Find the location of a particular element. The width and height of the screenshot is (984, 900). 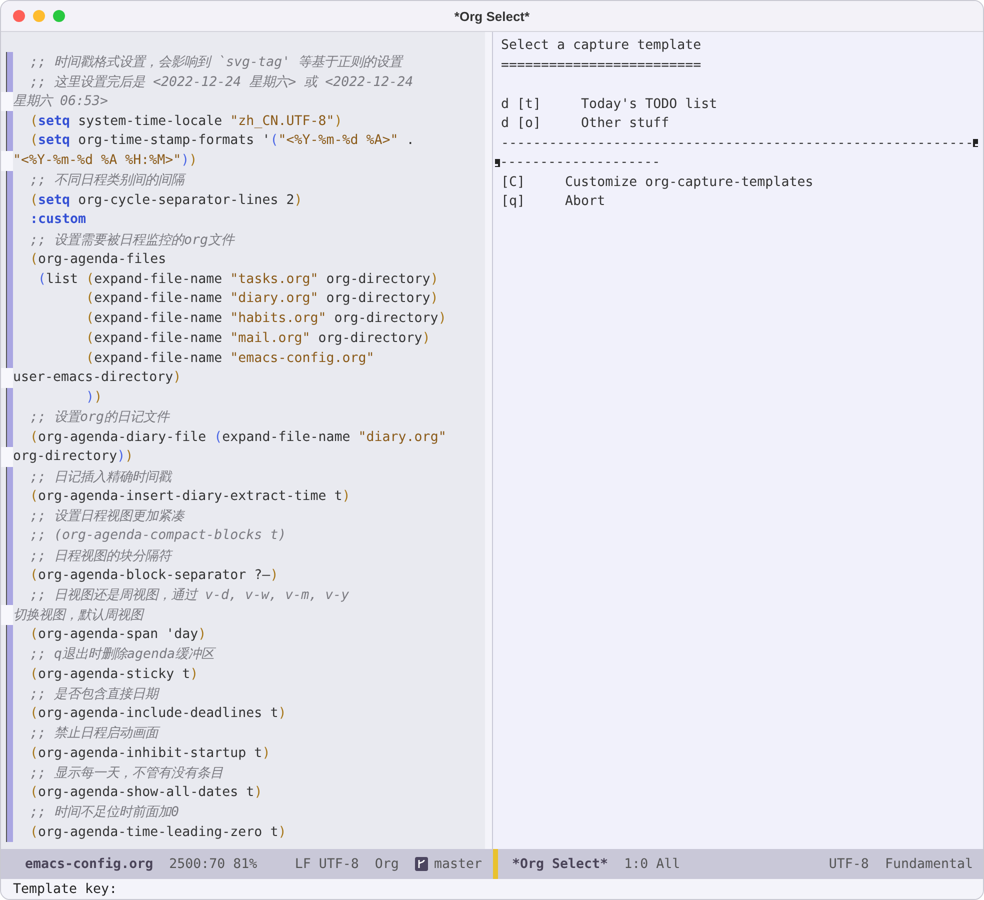

code-line: ;; 日程视图的块分隔符 is located at coordinates (100, 556).